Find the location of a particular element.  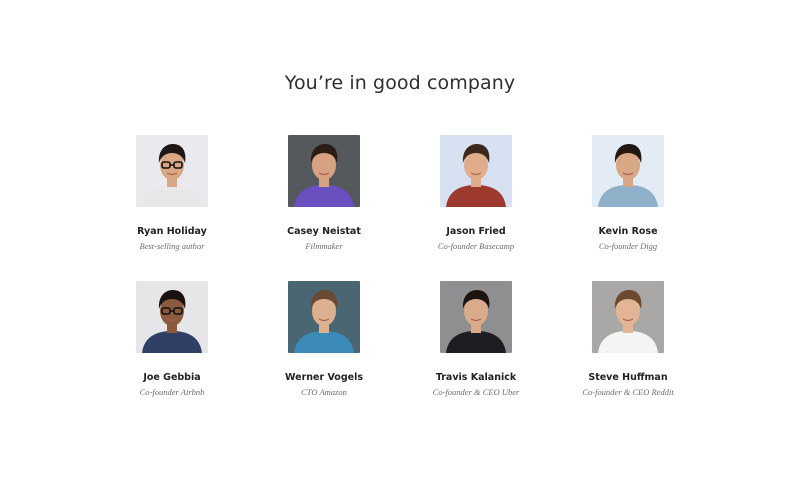

person-role: Co-founder & CEO Reddit is located at coordinates (628, 392).